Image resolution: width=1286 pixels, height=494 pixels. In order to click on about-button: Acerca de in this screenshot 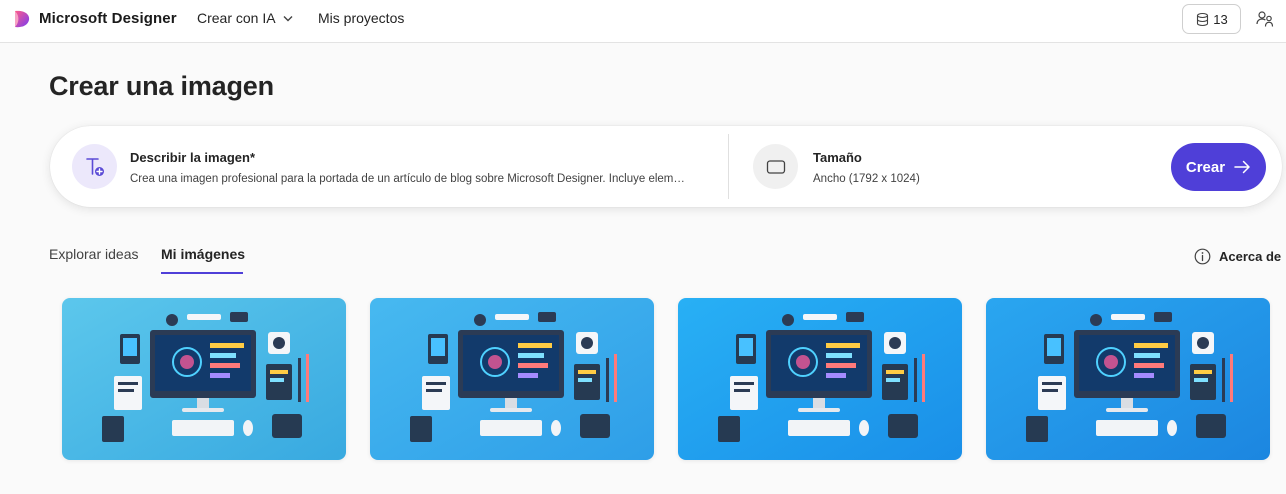, I will do `click(1237, 256)`.